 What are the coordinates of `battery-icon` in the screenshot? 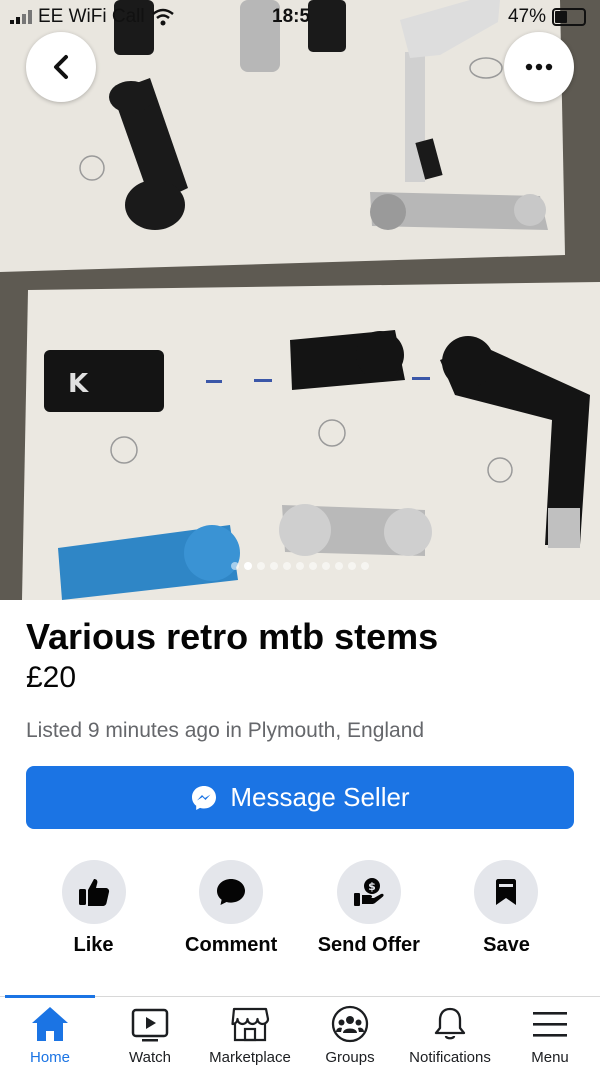 It's located at (569, 17).